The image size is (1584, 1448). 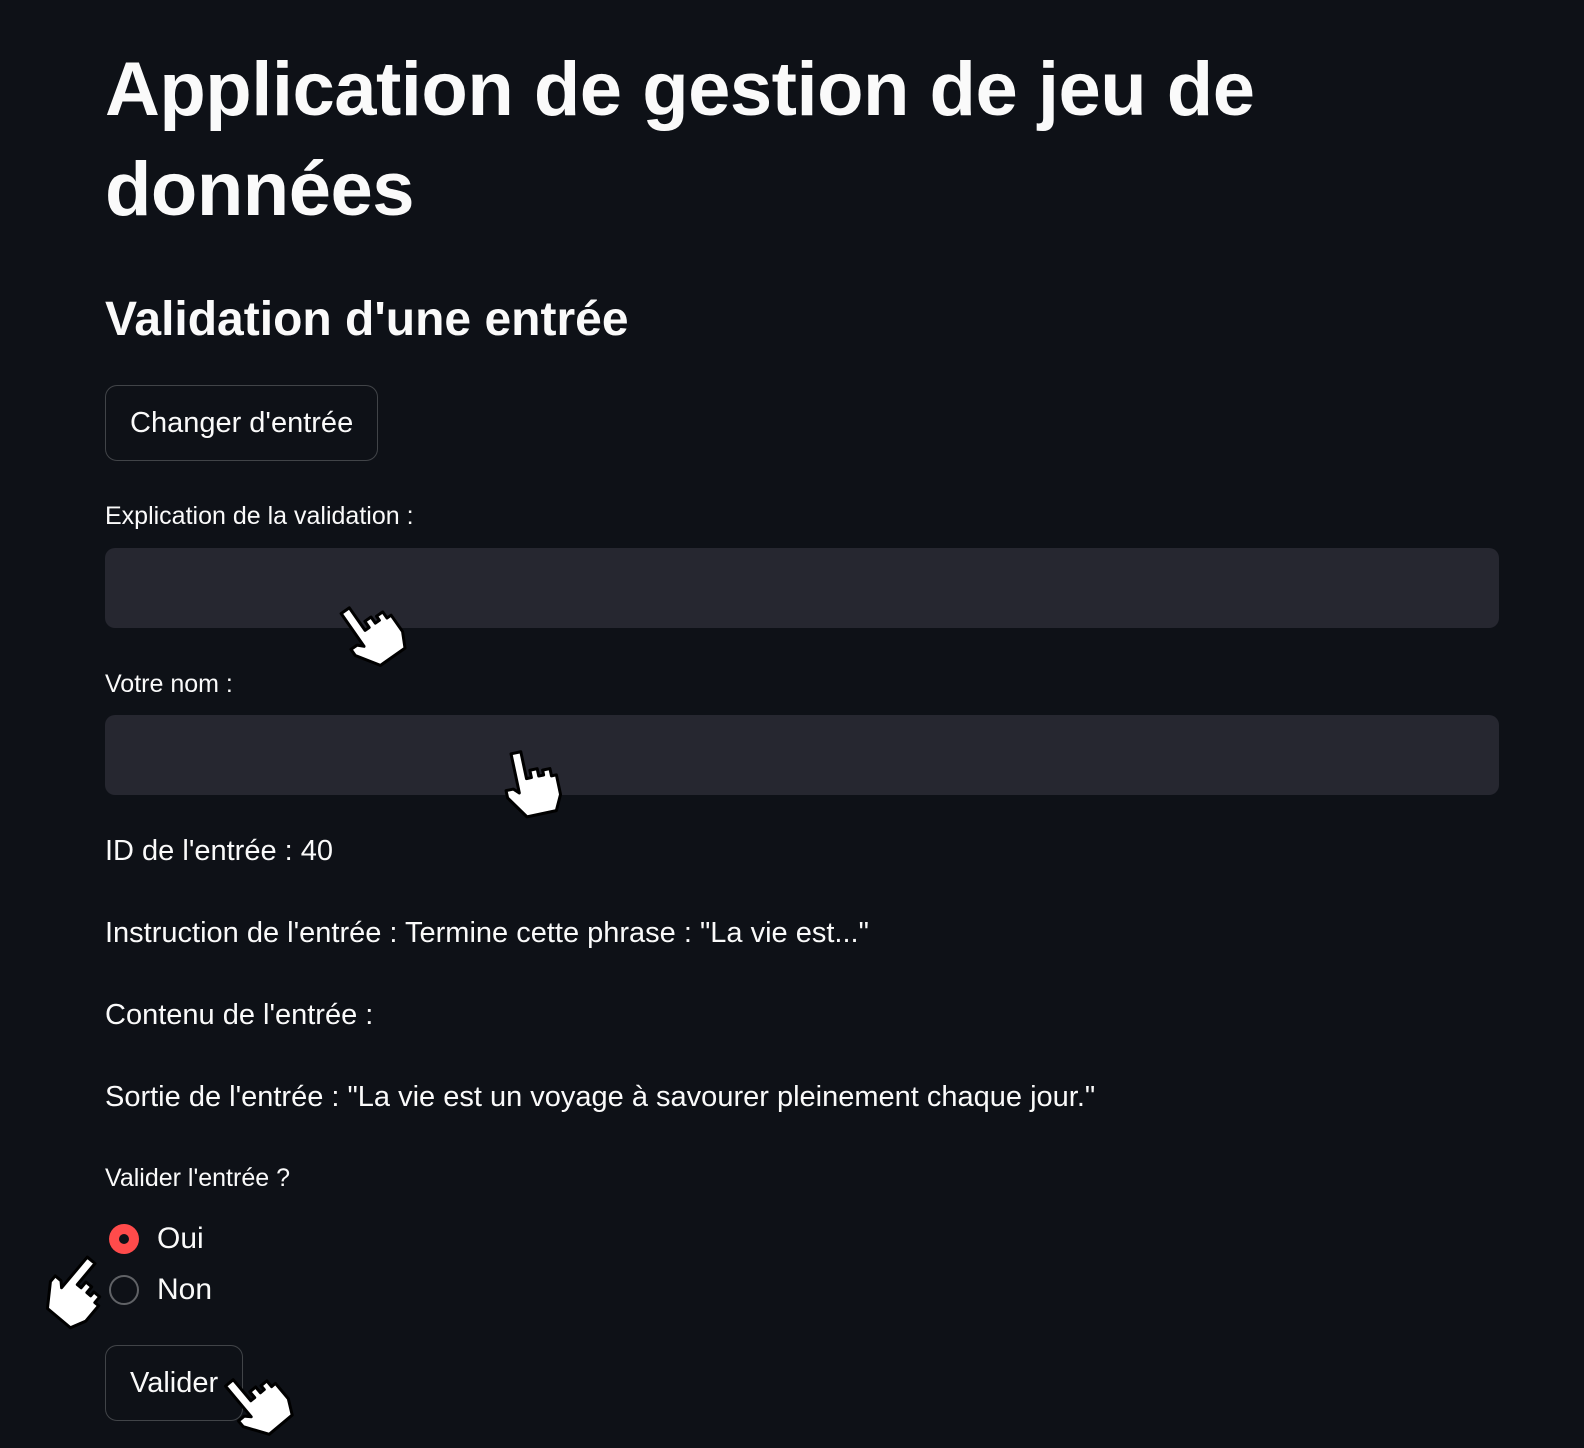 What do you see at coordinates (169, 684) in the screenshot?
I see `name-label: Votre nom :` at bounding box center [169, 684].